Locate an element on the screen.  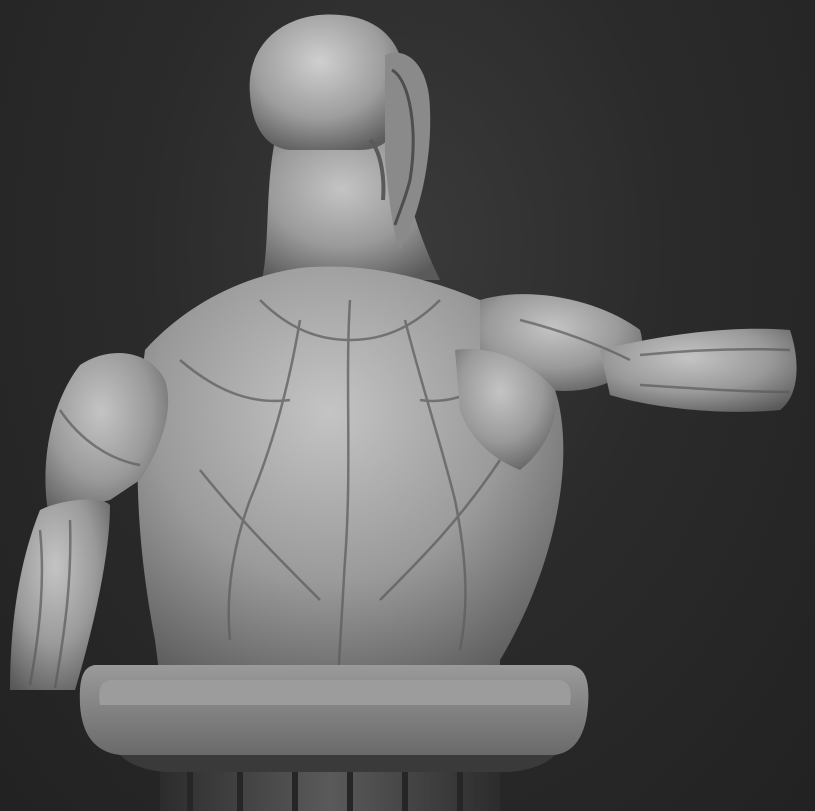
right-arm is located at coordinates (626, 382).